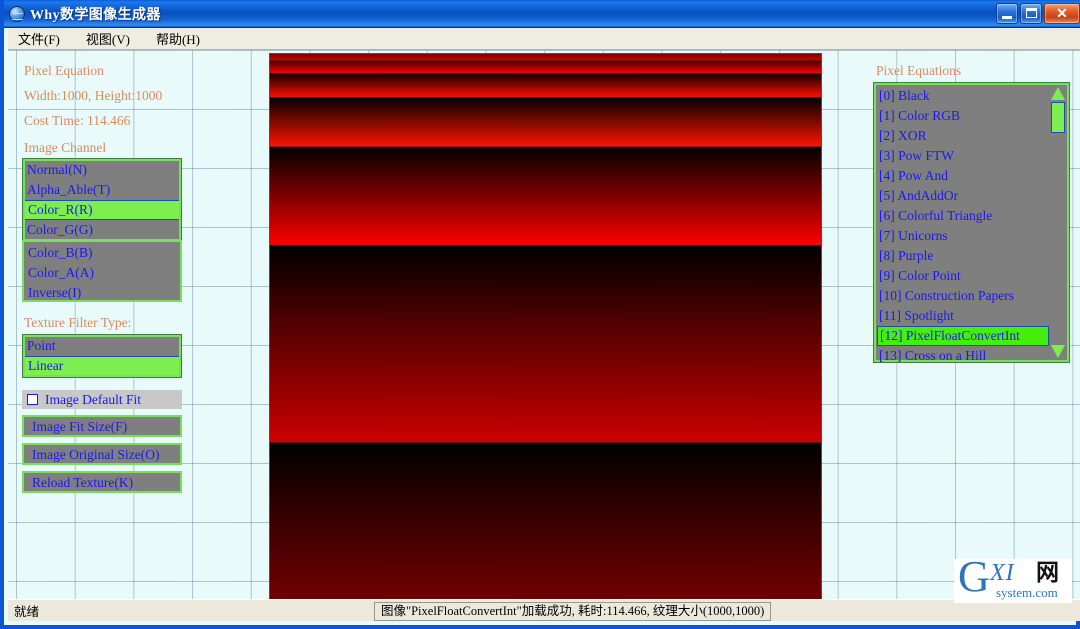 The image size is (1080, 629). Describe the element at coordinates (963, 354) in the screenshot. I see `list-item: [13] Cross on a Hill` at that location.